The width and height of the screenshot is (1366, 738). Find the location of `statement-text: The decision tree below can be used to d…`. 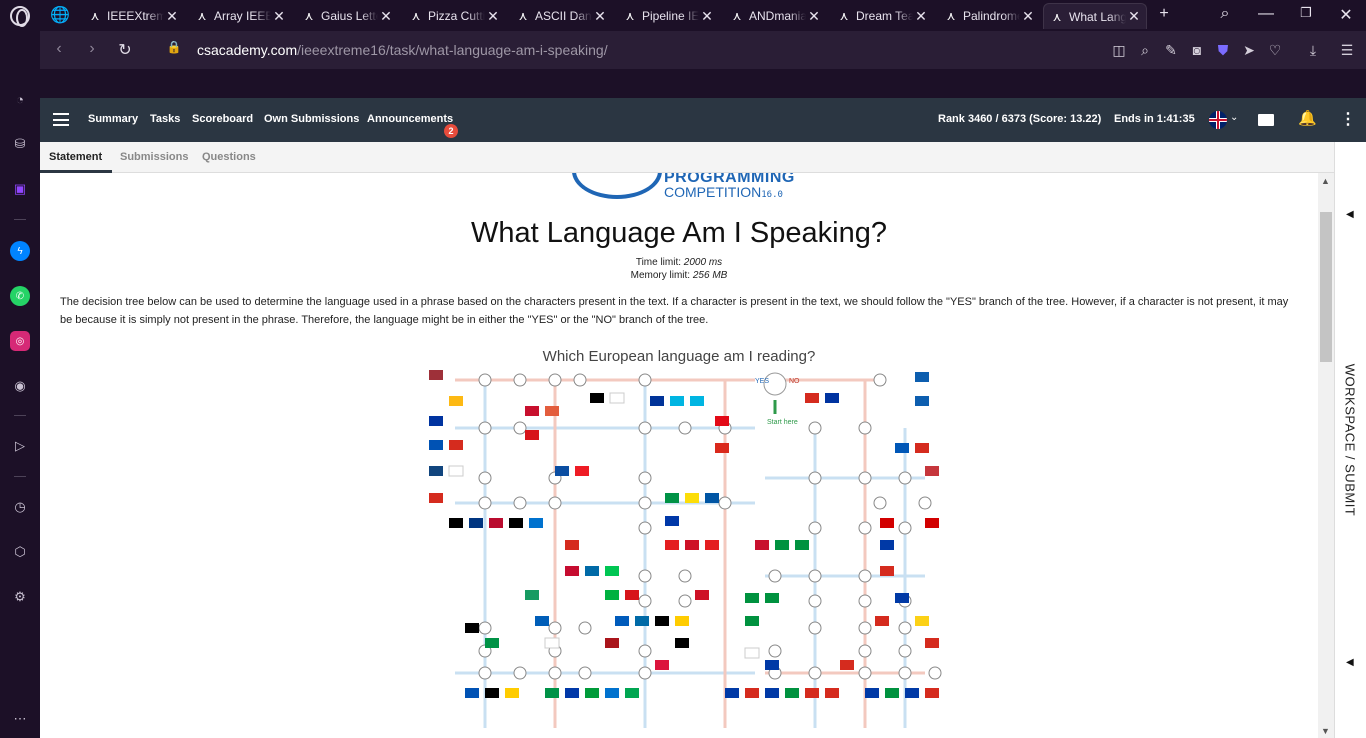

statement-text: The decision tree below can be used to d… is located at coordinates (674, 311).